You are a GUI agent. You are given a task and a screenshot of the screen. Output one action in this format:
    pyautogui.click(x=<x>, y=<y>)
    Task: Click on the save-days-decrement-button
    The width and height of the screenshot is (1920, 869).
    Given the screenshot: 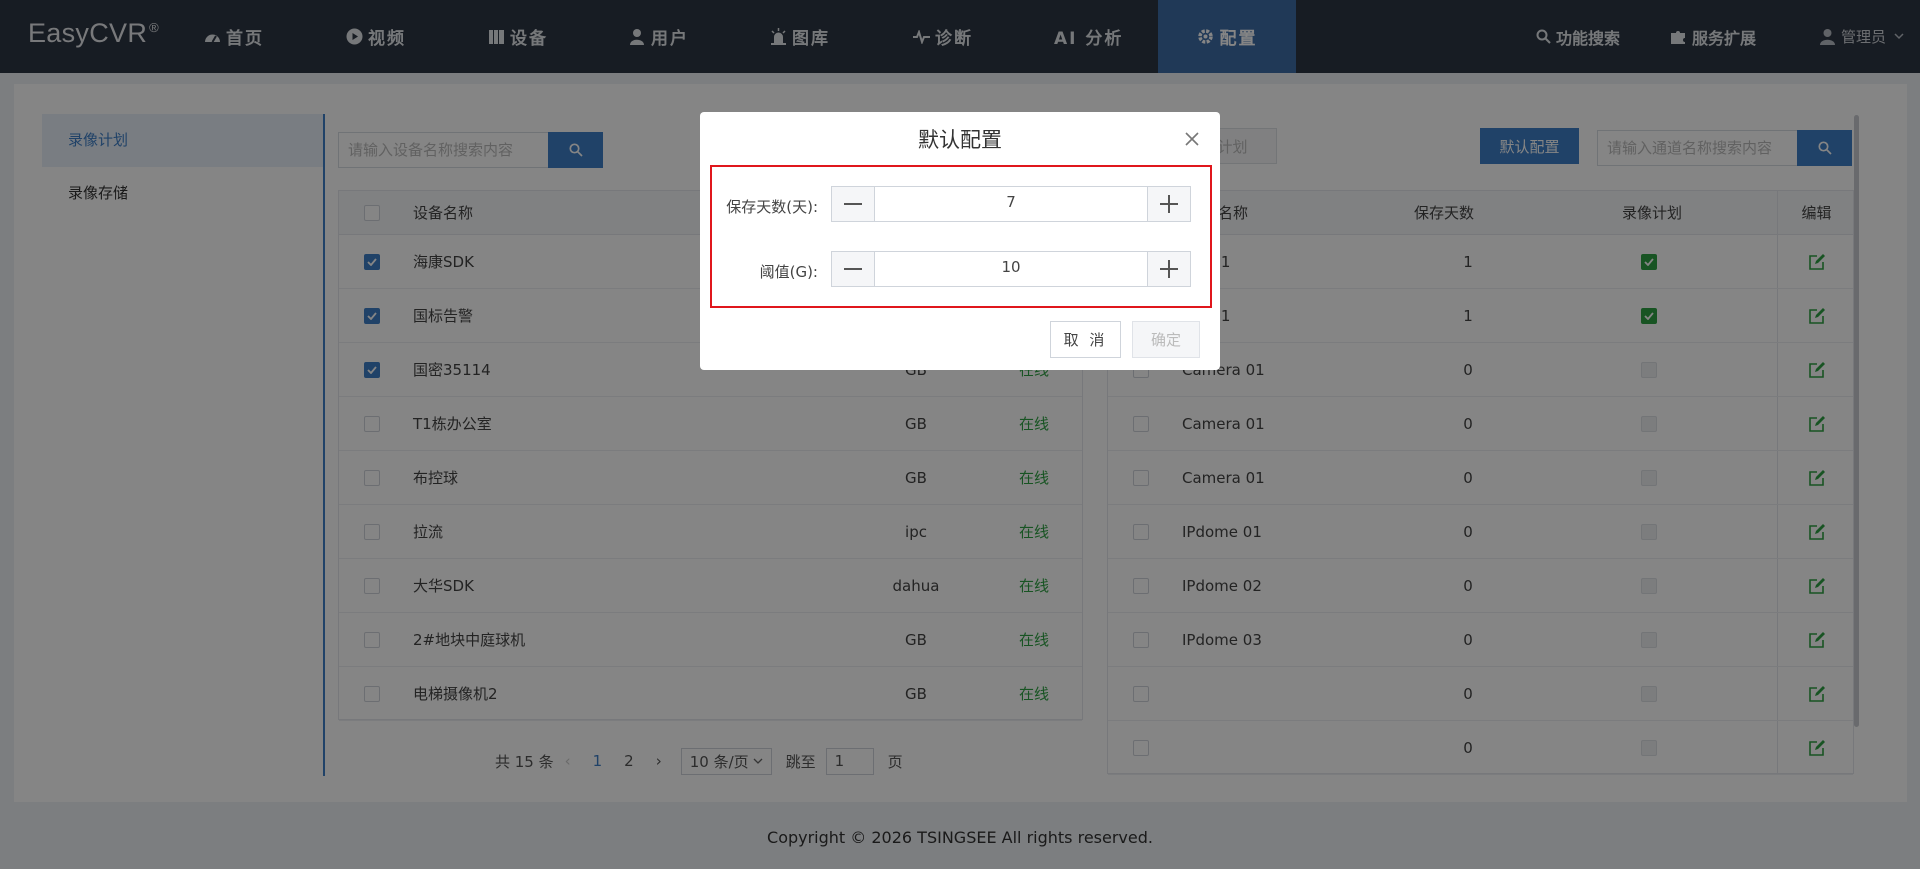 What is the action you would take?
    pyautogui.click(x=853, y=204)
    